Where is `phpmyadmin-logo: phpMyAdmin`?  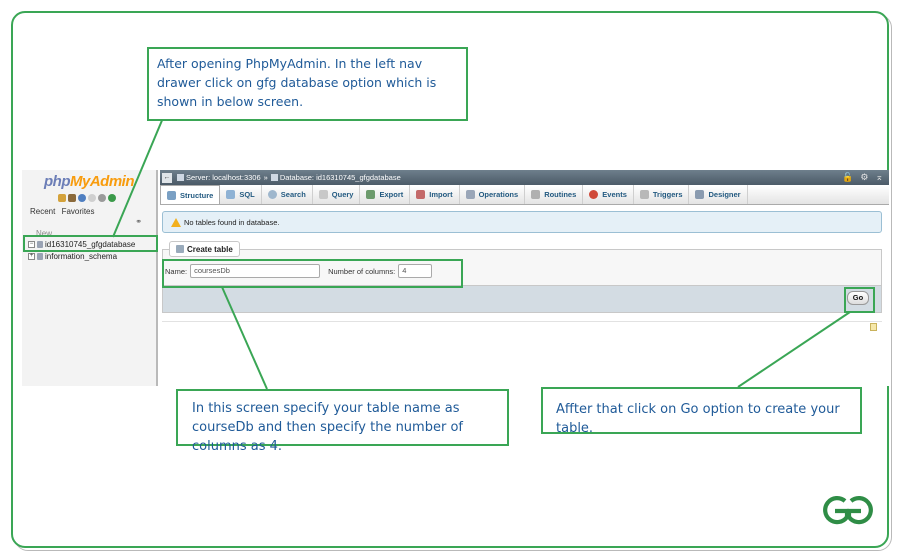 phpmyadmin-logo: phpMyAdmin is located at coordinates (89, 181).